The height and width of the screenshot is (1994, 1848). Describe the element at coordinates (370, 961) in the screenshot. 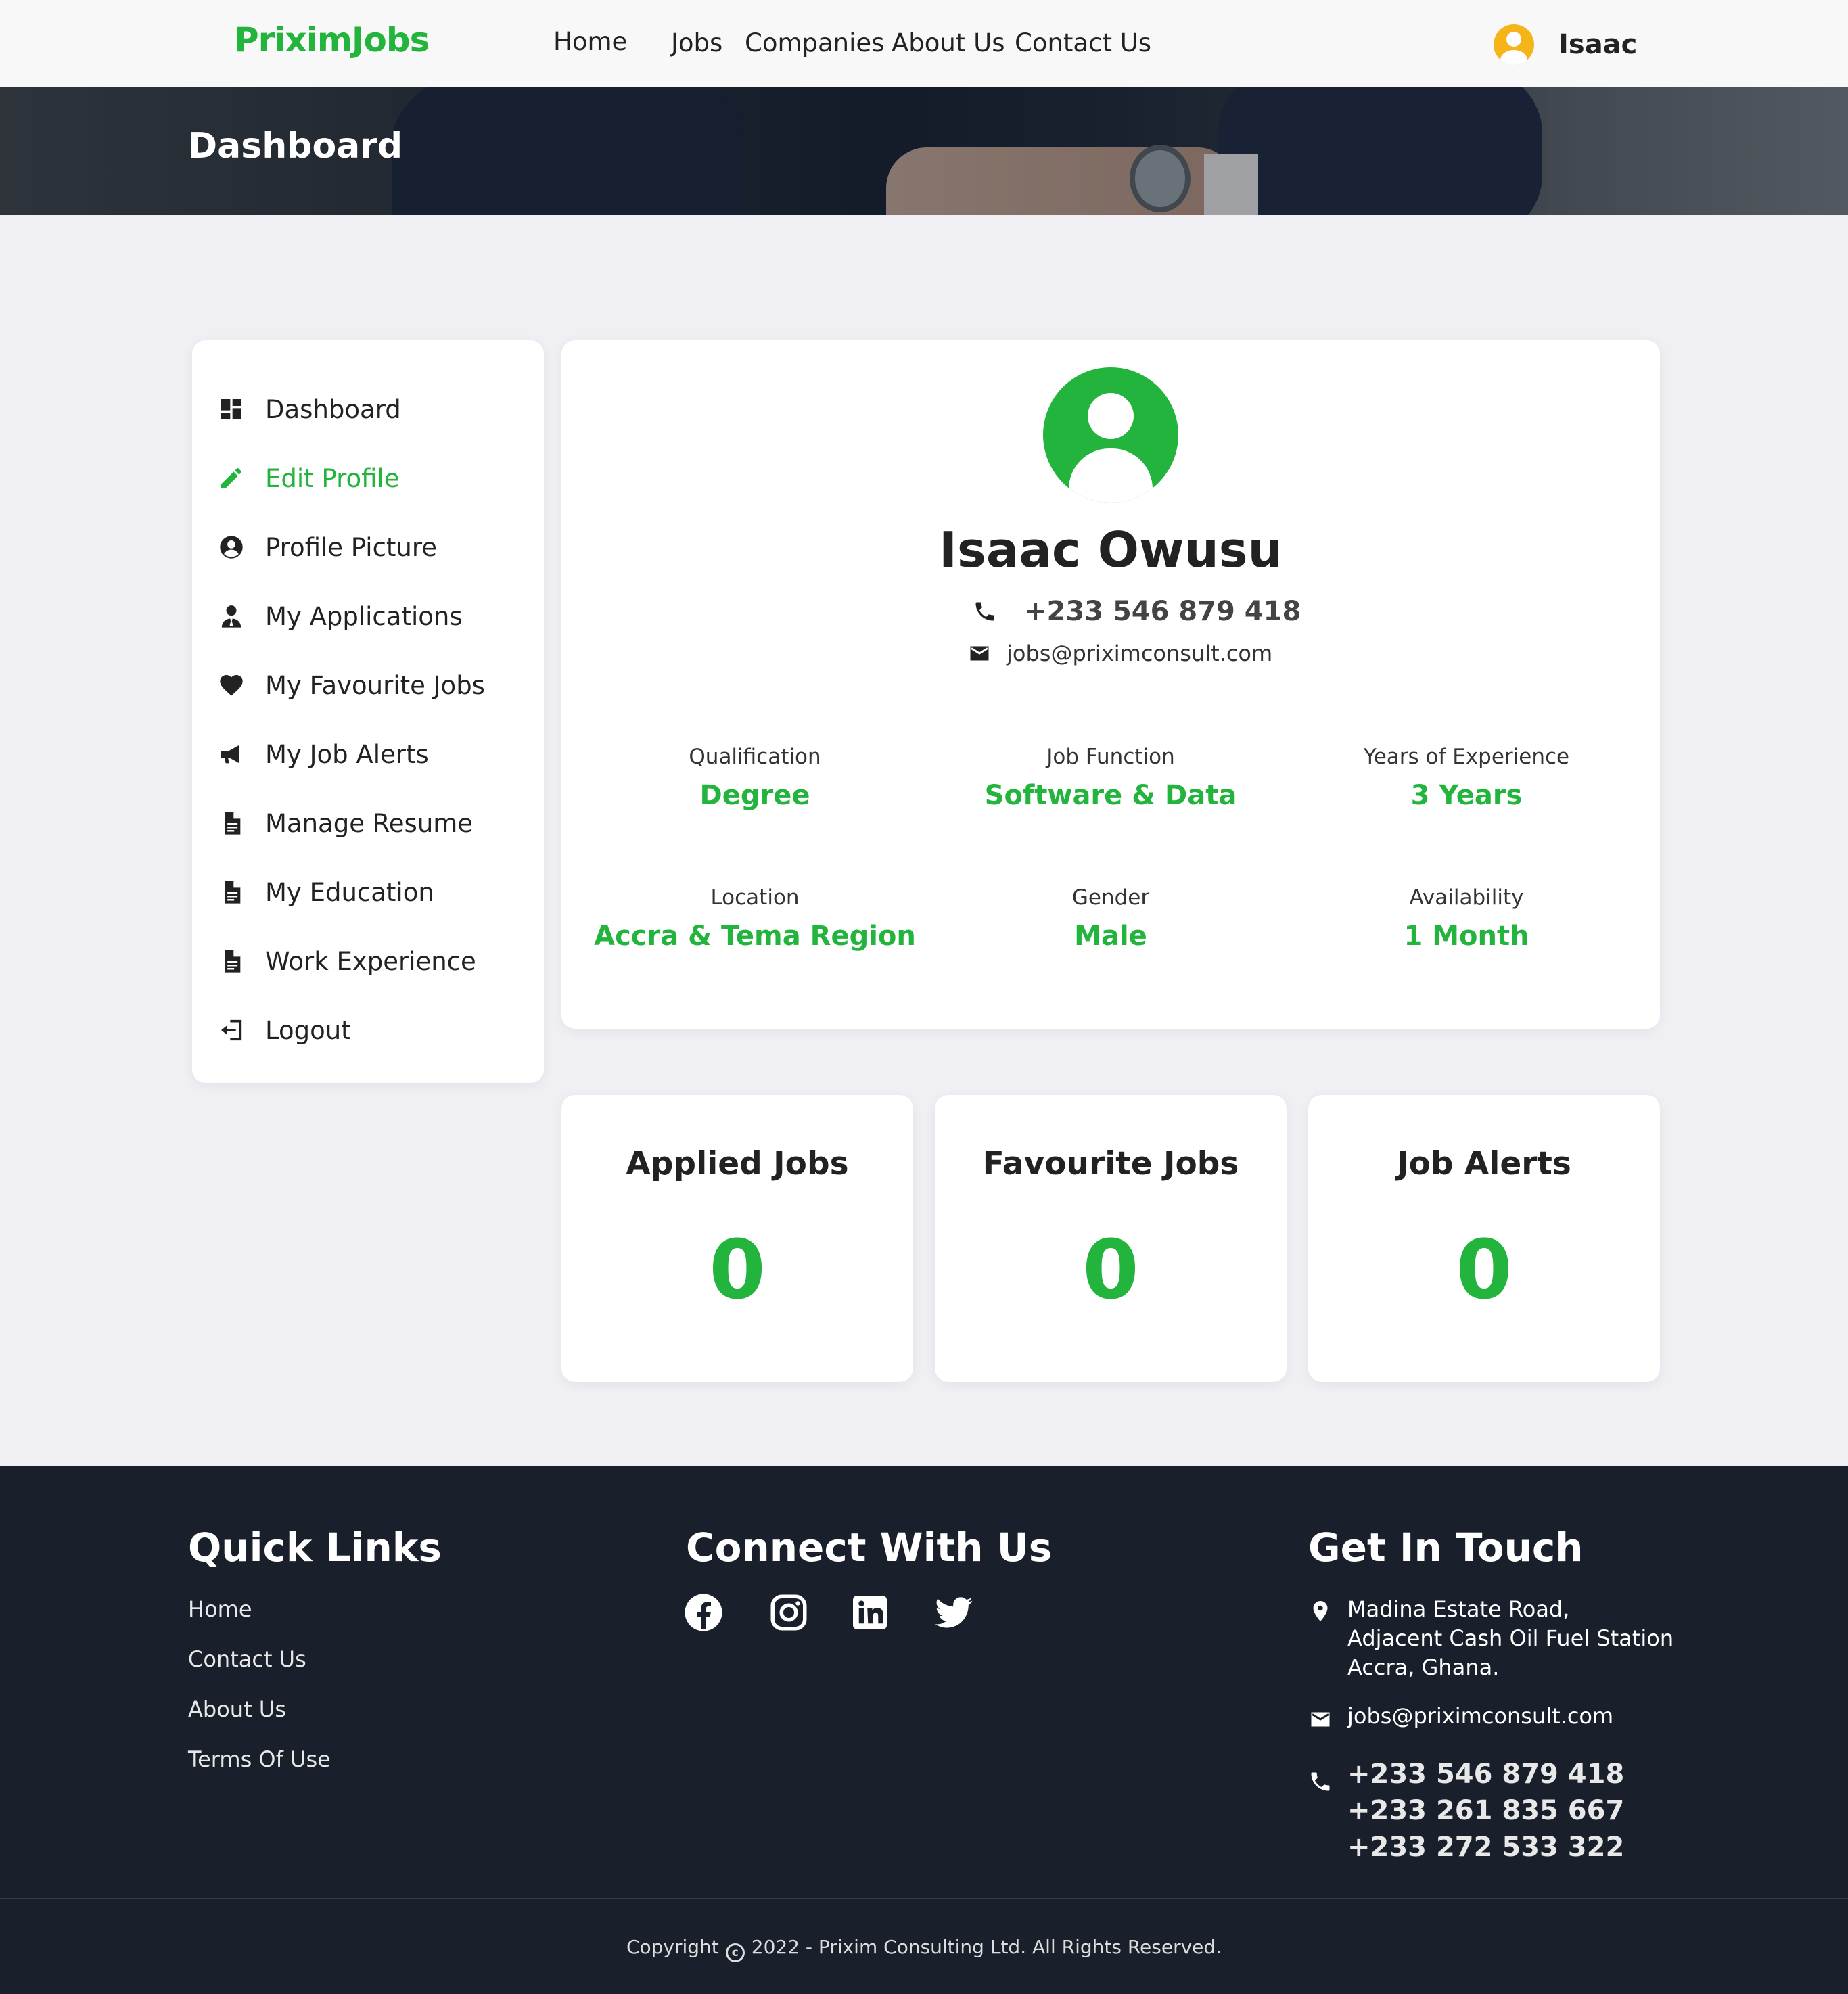

I see `sidebar-item-label: Work Experience` at that location.